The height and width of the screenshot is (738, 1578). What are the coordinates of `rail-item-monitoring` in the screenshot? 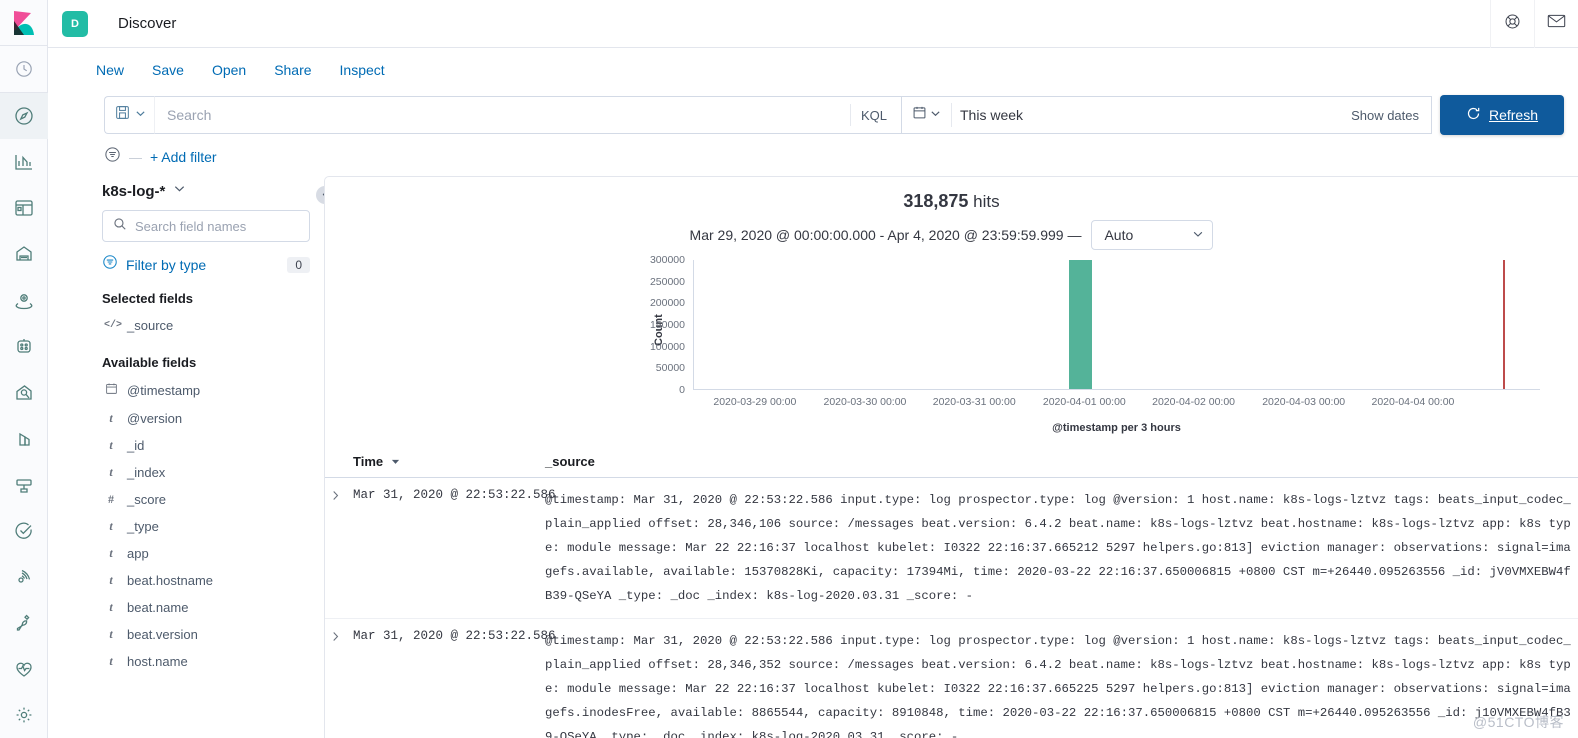 It's located at (24, 669).